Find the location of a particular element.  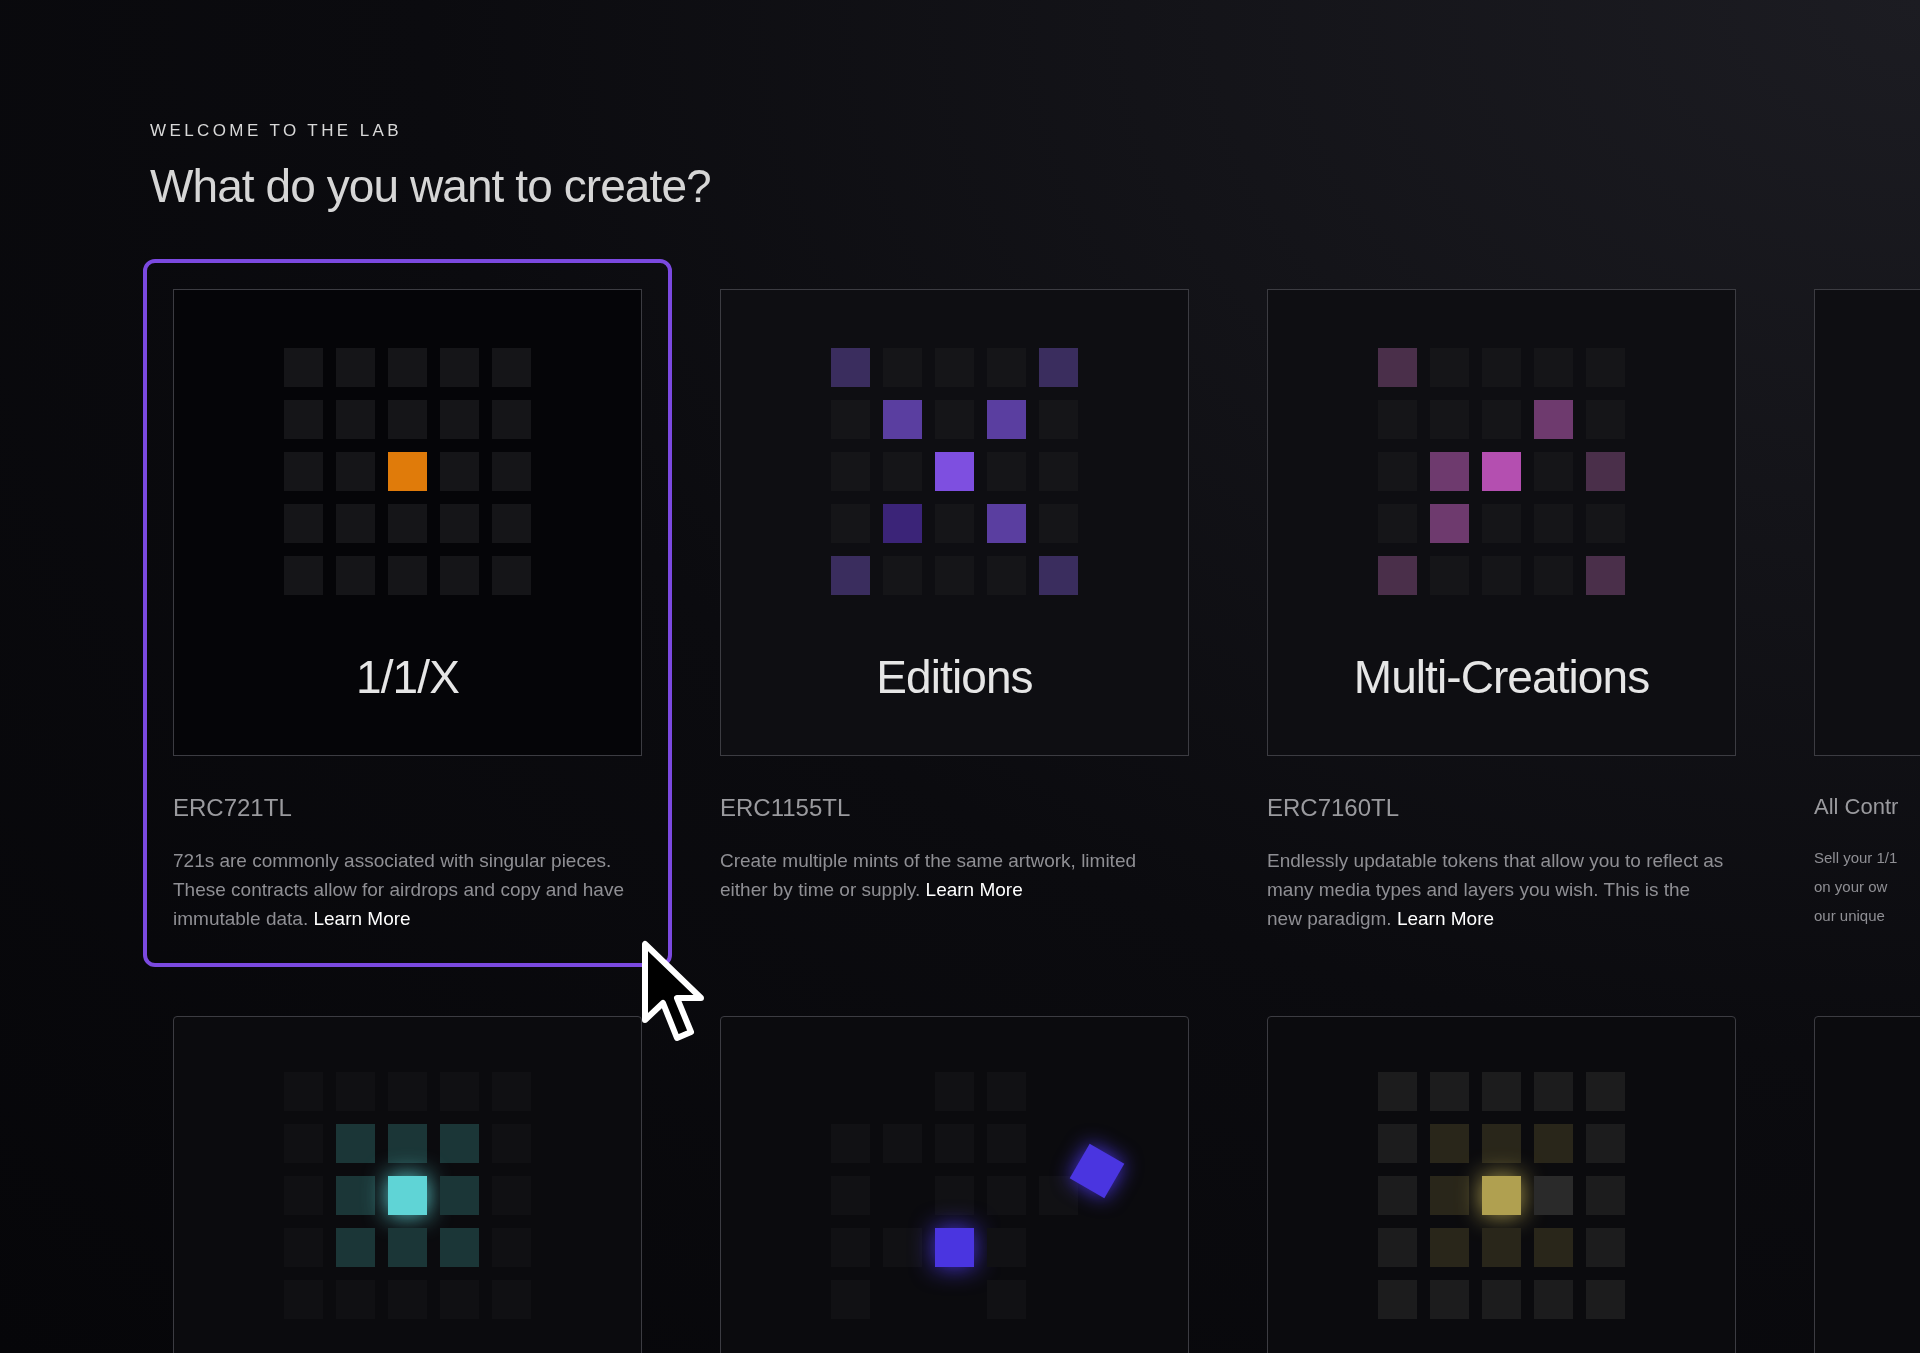

description-line: on your ow is located at coordinates (1851, 886).